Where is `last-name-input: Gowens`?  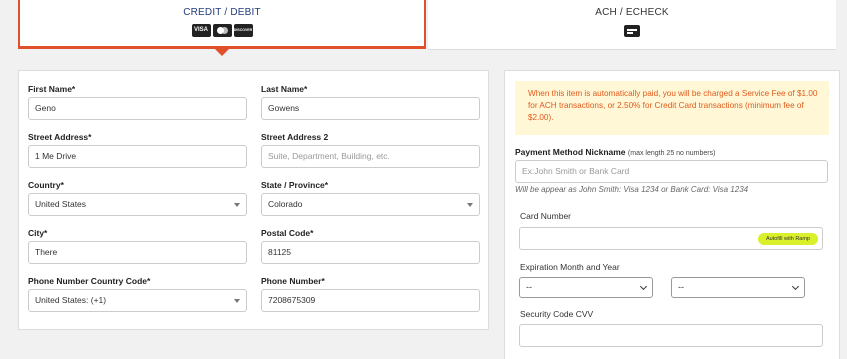
last-name-input: Gowens is located at coordinates (370, 108).